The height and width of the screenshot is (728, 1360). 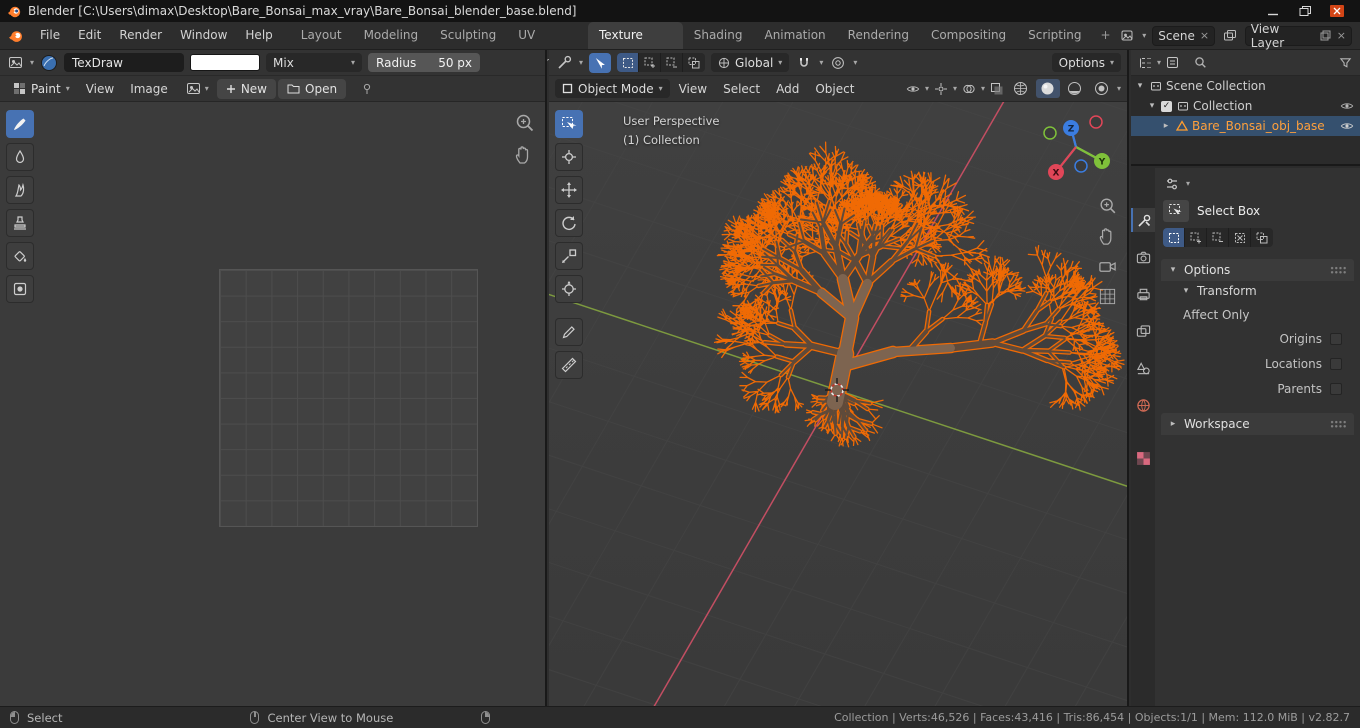 What do you see at coordinates (1108, 236) in the screenshot?
I see `vp-pan-hand-icon` at bounding box center [1108, 236].